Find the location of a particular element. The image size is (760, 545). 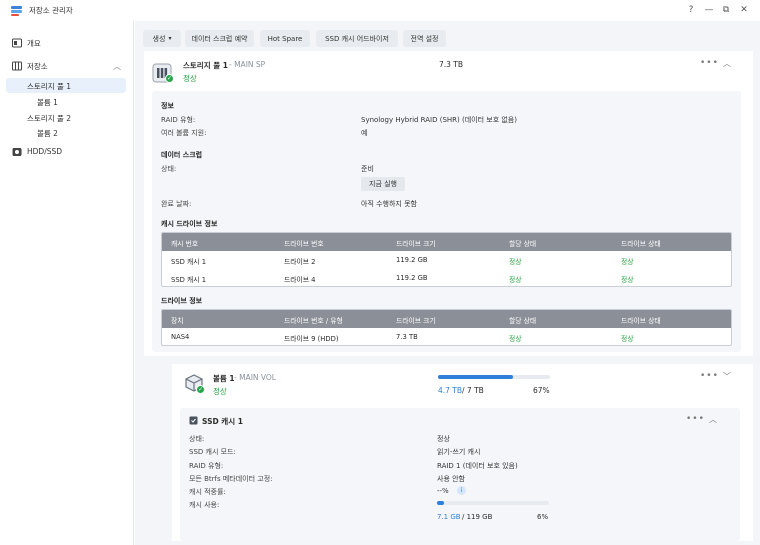

cache-row-label: SSD 캐시 모드: is located at coordinates (212, 452).